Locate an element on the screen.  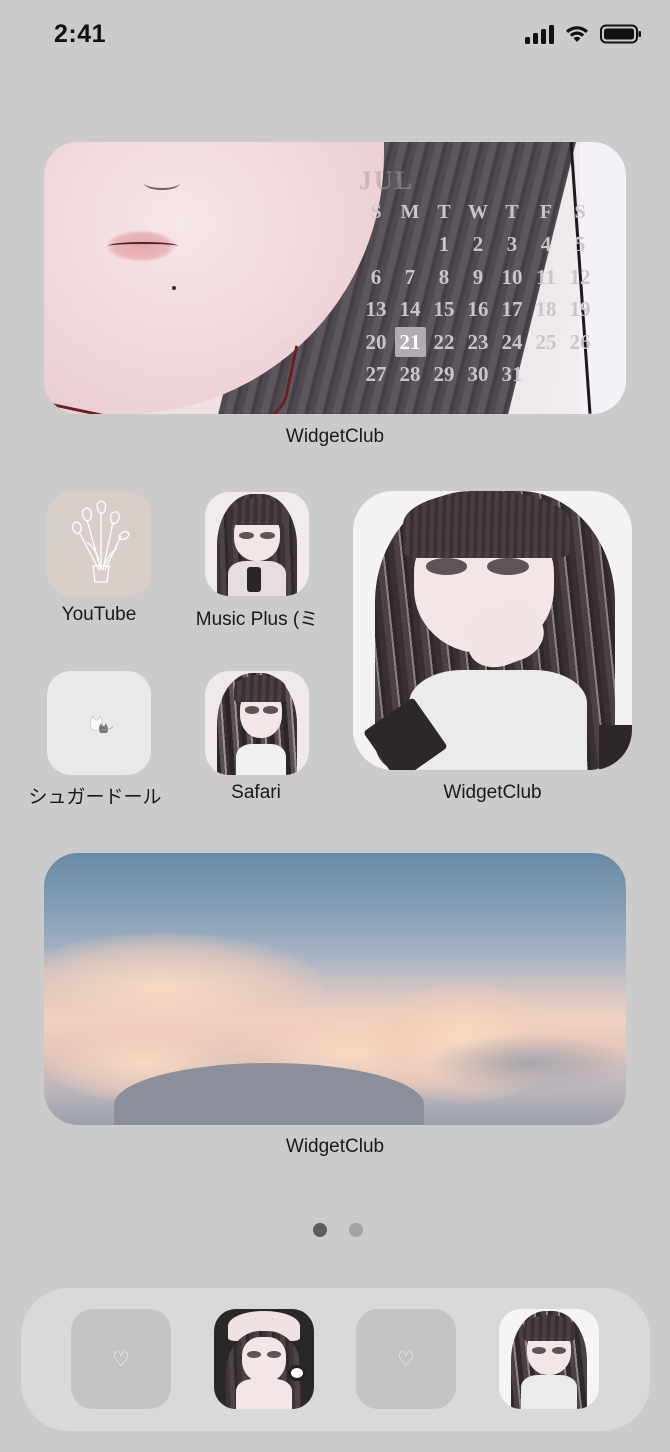
calendar-week-row: 13 14 15 16 17 18 19 is located at coordinates (492, 310).